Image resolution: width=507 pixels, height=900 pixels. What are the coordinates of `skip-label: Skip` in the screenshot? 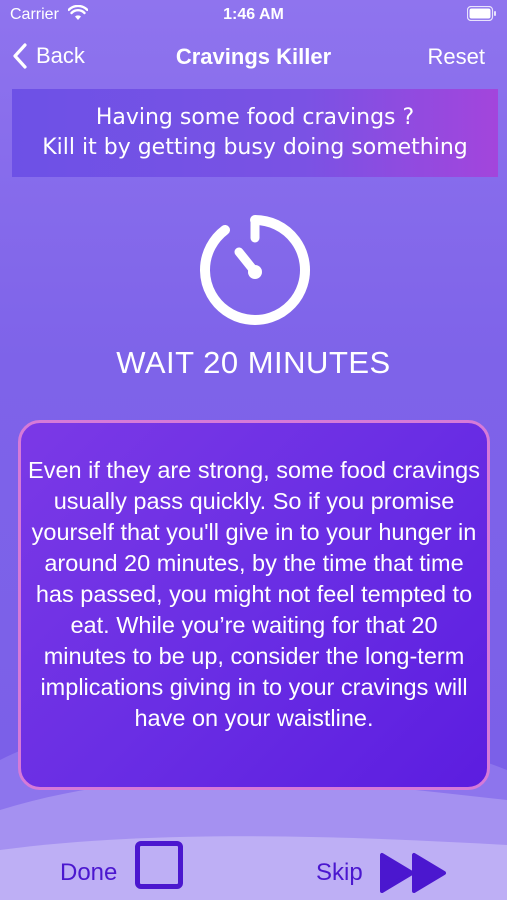 It's located at (339, 873).